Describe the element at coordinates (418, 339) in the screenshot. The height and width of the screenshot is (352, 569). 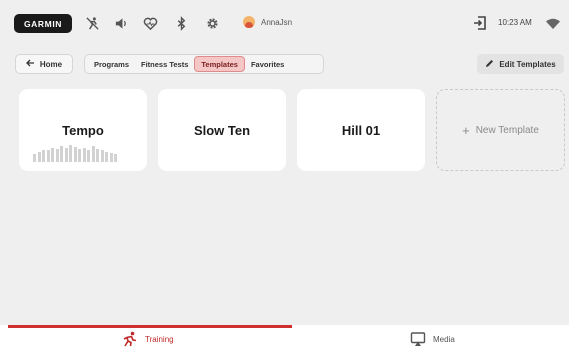
I see `media-icon` at that location.